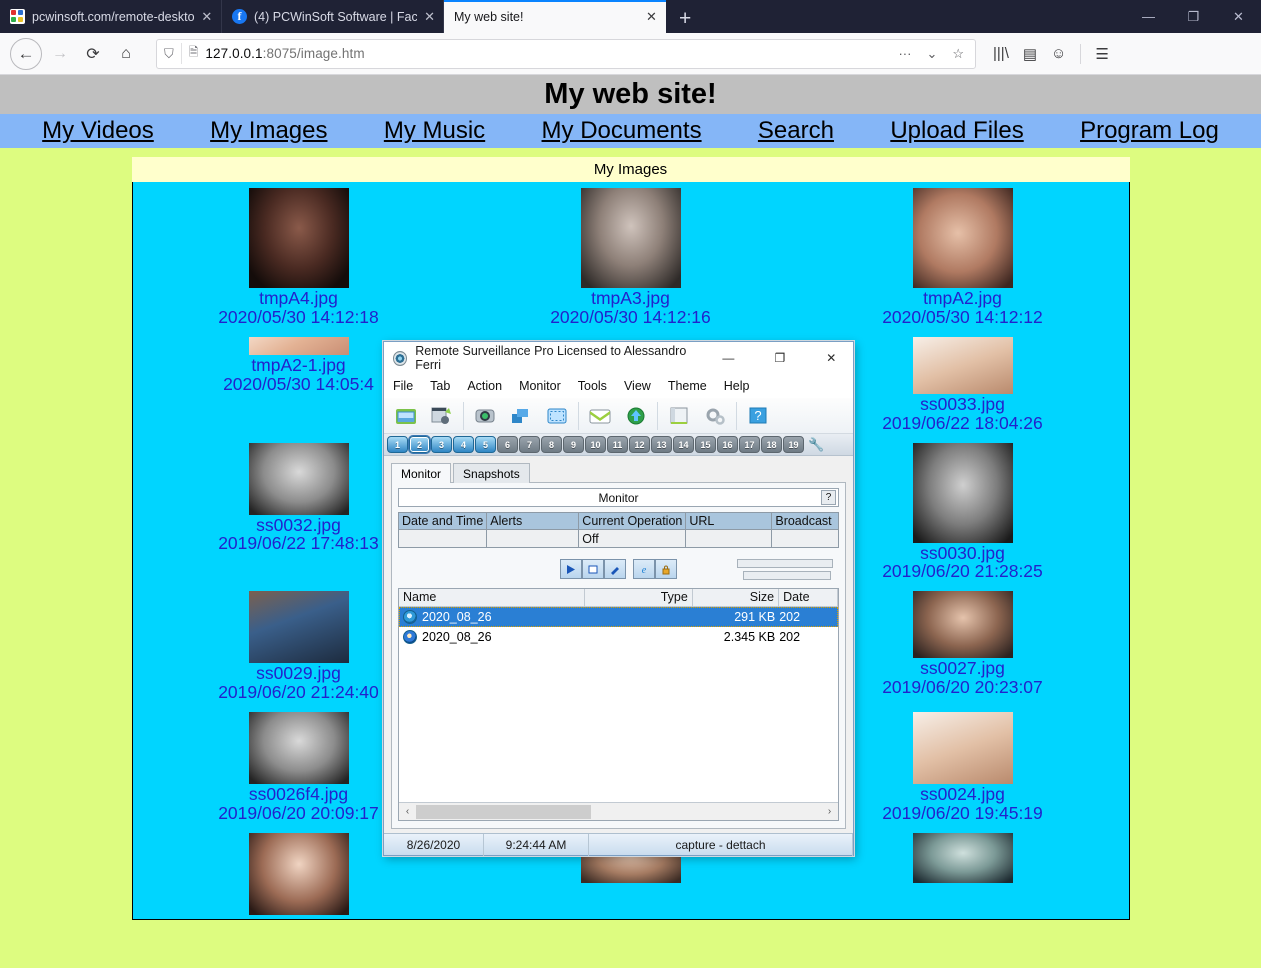 This screenshot has height=968, width=1261. What do you see at coordinates (169, 54) in the screenshot?
I see `shield-icon: ⛉` at bounding box center [169, 54].